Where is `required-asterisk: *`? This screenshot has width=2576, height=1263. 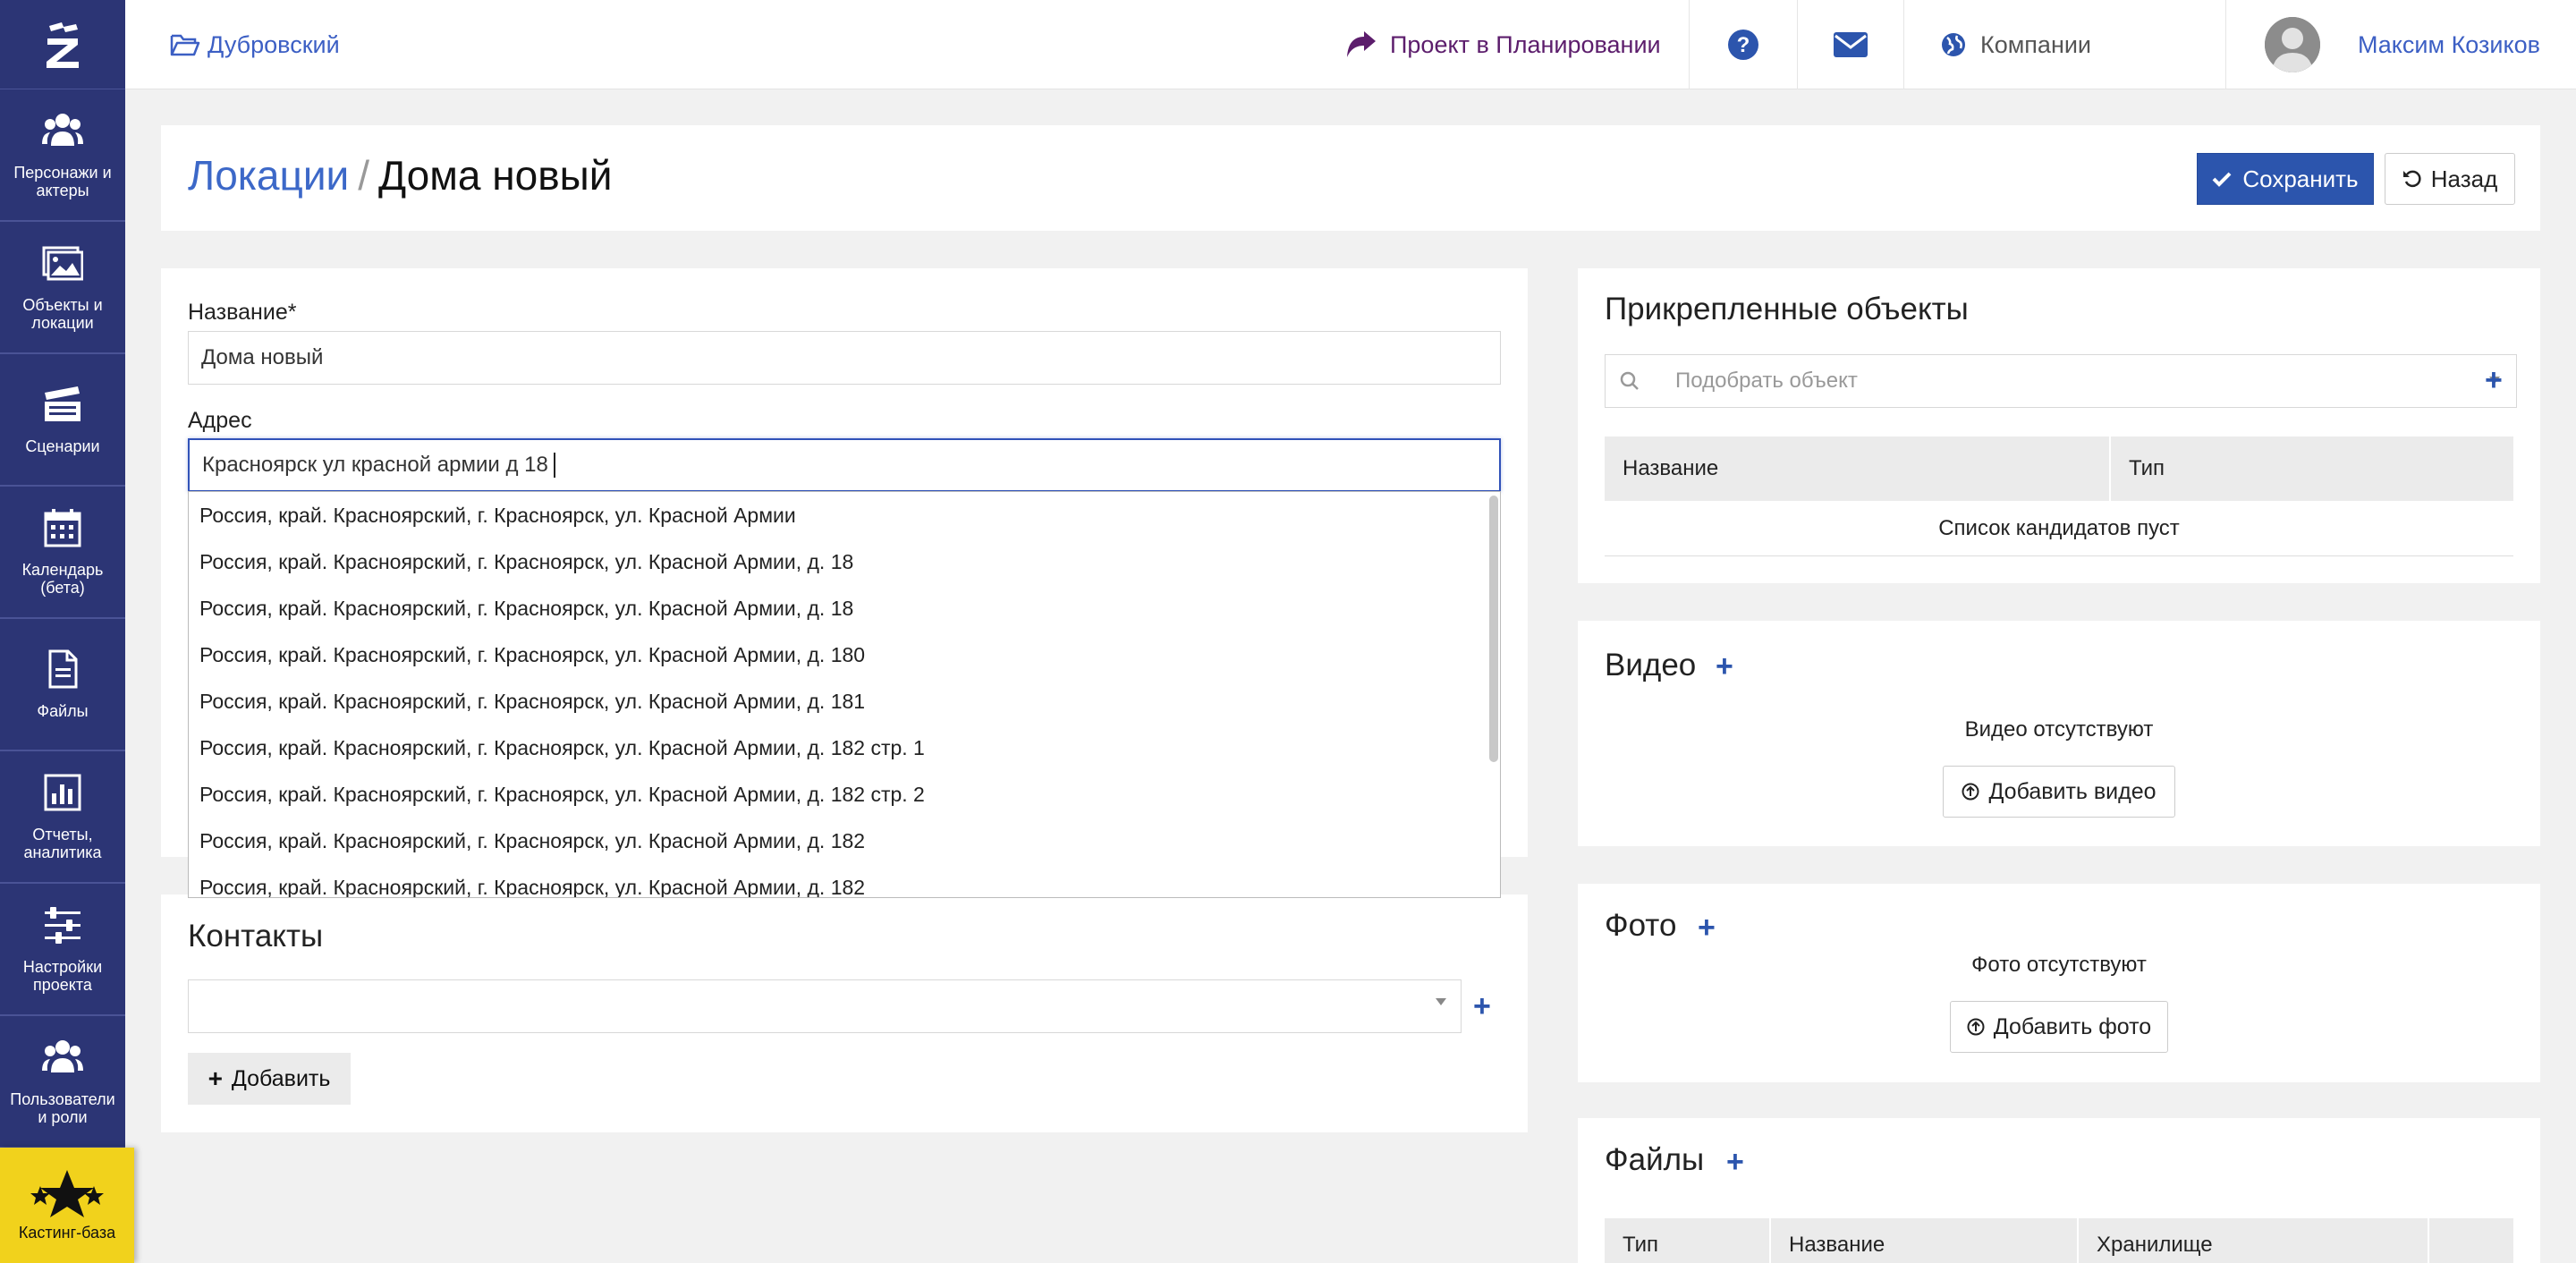
required-asterisk: * is located at coordinates (292, 312).